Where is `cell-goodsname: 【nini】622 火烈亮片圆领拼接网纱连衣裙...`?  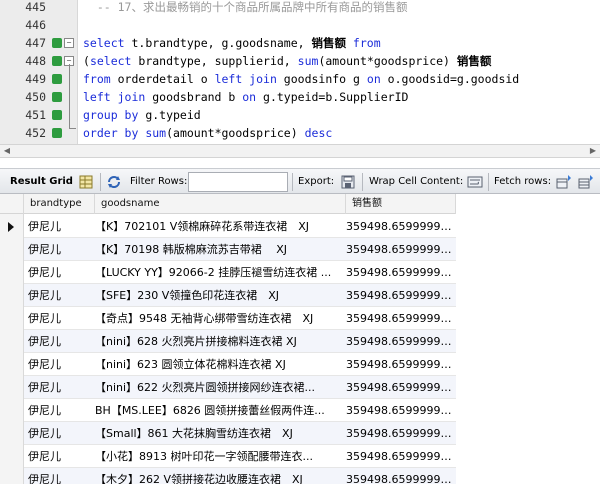 cell-goodsname: 【nini】622 火烈亮片圆领拼接网纱连衣裙... is located at coordinates (220, 387).